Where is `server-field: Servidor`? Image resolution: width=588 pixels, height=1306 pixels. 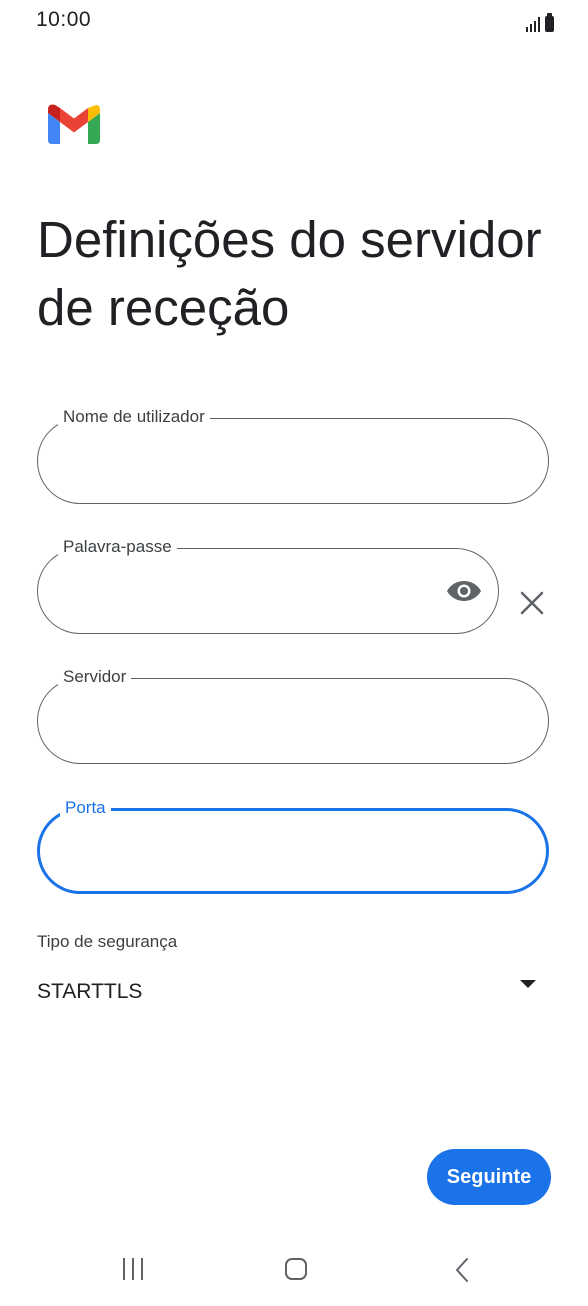 server-field: Servidor is located at coordinates (293, 715).